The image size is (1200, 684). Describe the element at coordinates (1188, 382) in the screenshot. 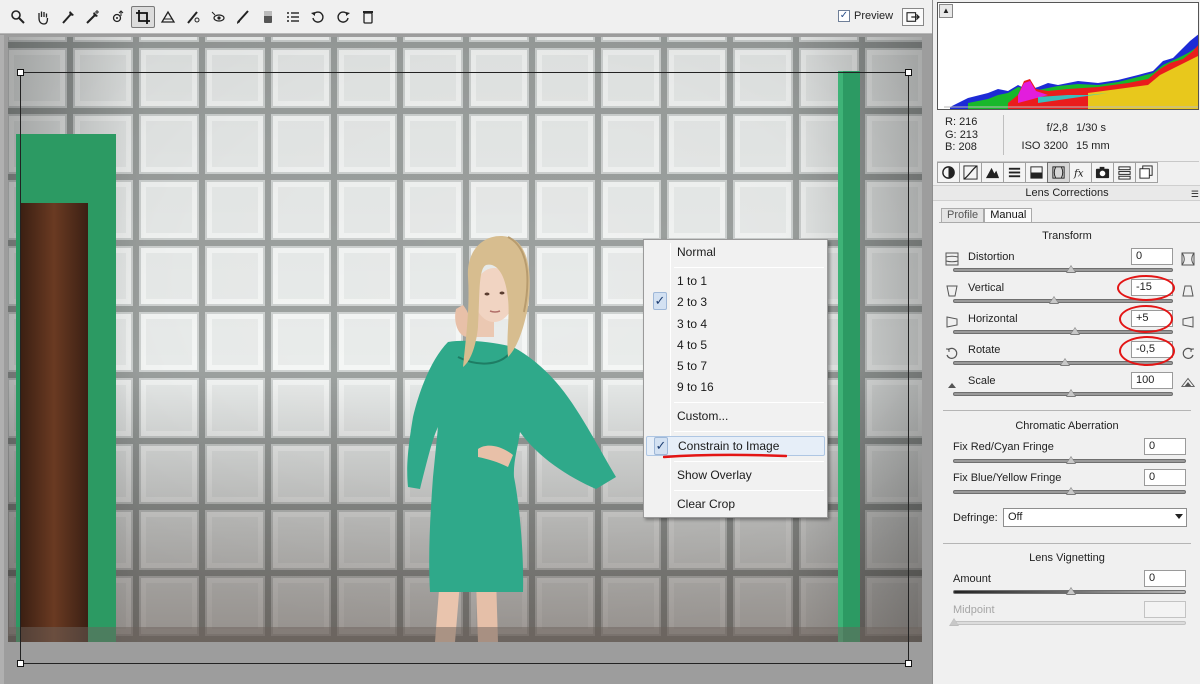

I see `scale-large-icon` at that location.